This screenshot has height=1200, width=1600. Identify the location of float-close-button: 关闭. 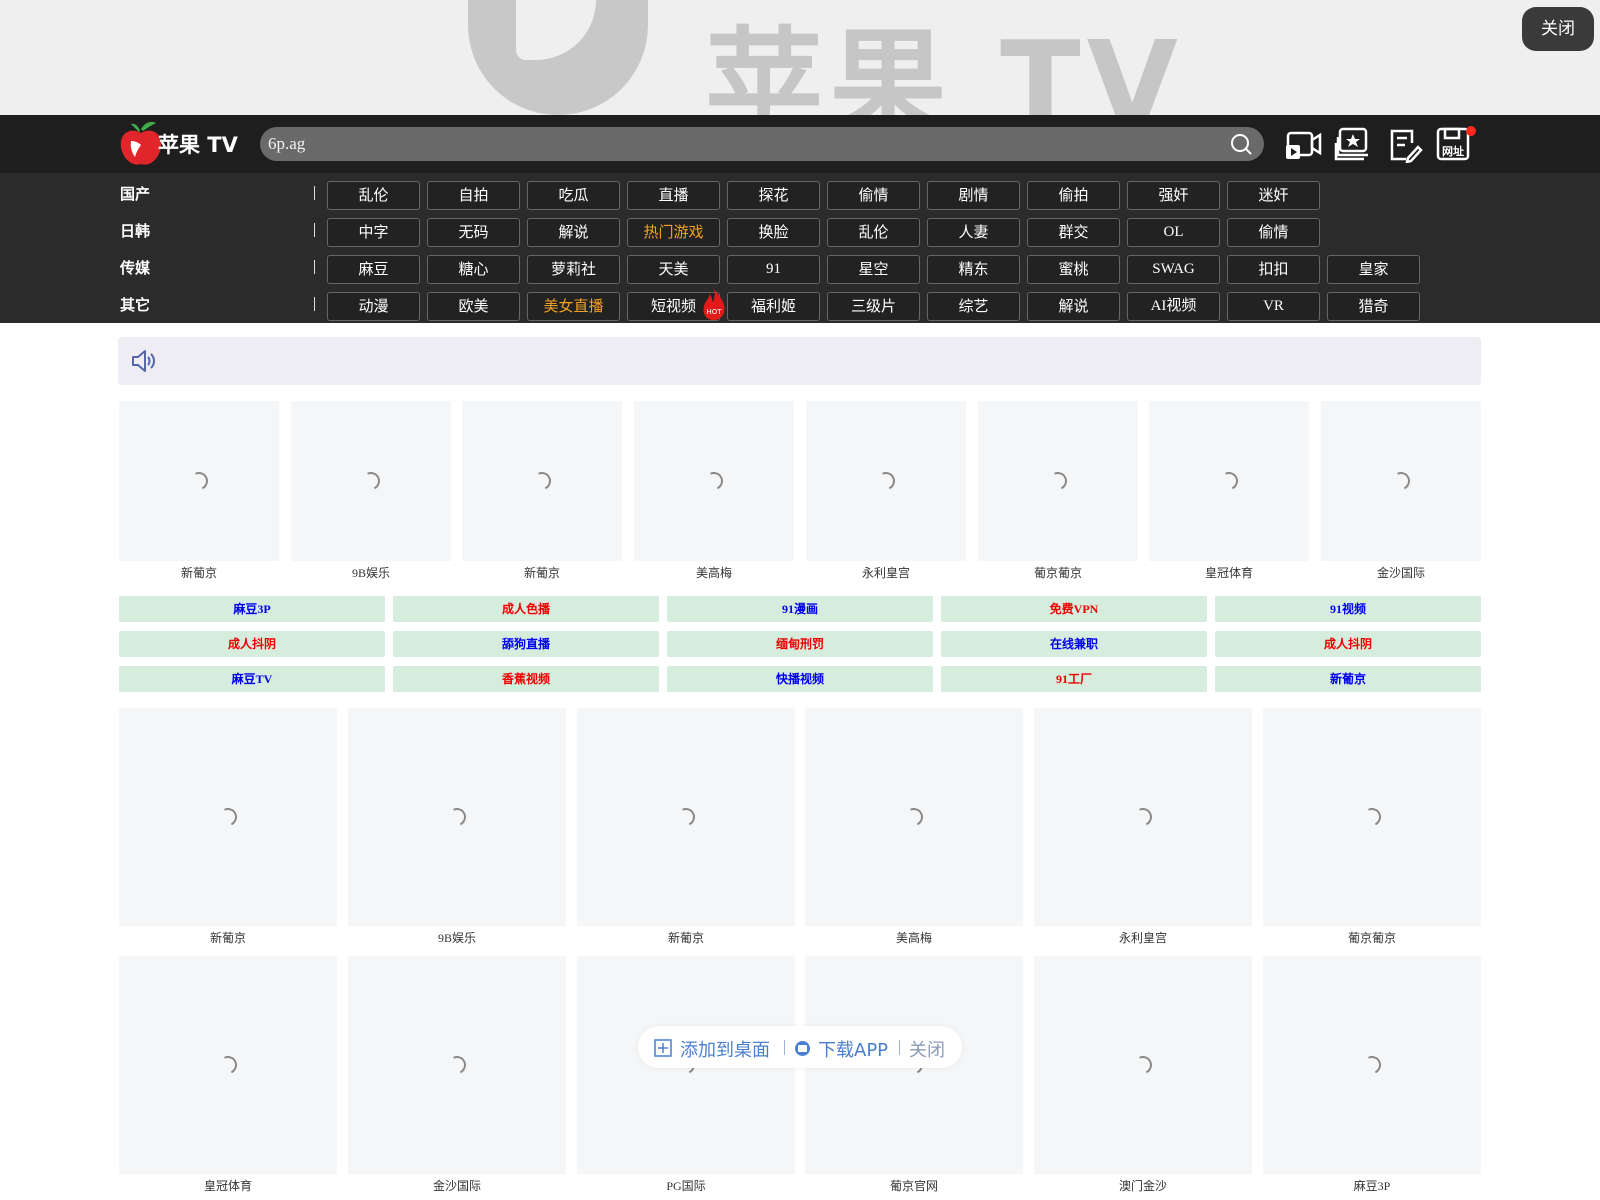
(927, 1049).